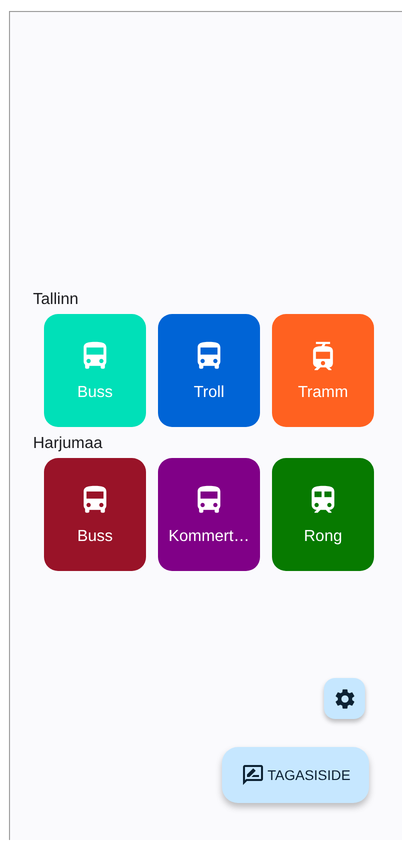  I want to click on region-label: Tallinn, so click(56, 300).